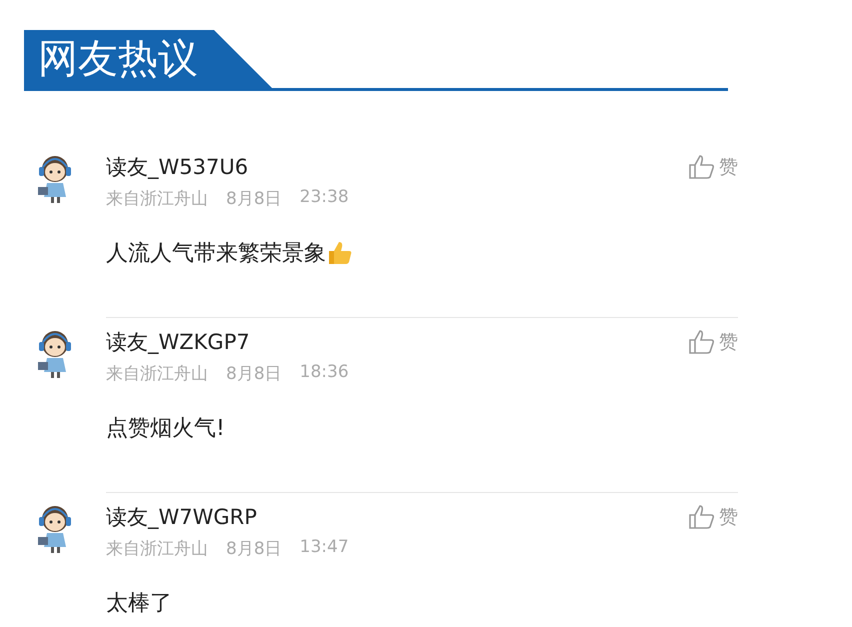 The width and height of the screenshot is (852, 627). Describe the element at coordinates (165, 429) in the screenshot. I see `comment-text: 点赞烟火气!` at that location.